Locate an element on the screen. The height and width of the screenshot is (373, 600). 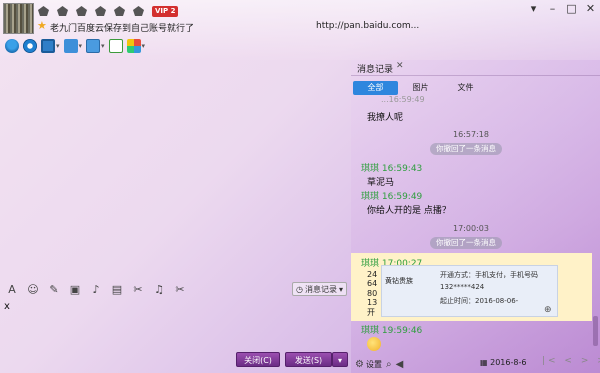
history-label: 消息记录 is located at coordinates (320, 289).